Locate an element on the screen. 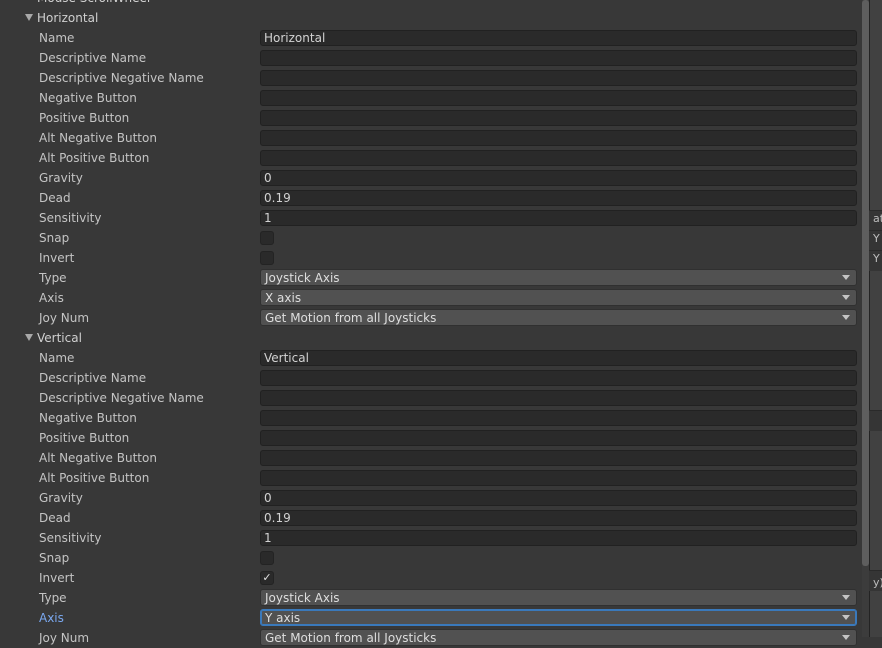 This screenshot has width=882, height=648. property-label: Negative Button is located at coordinates (88, 98).